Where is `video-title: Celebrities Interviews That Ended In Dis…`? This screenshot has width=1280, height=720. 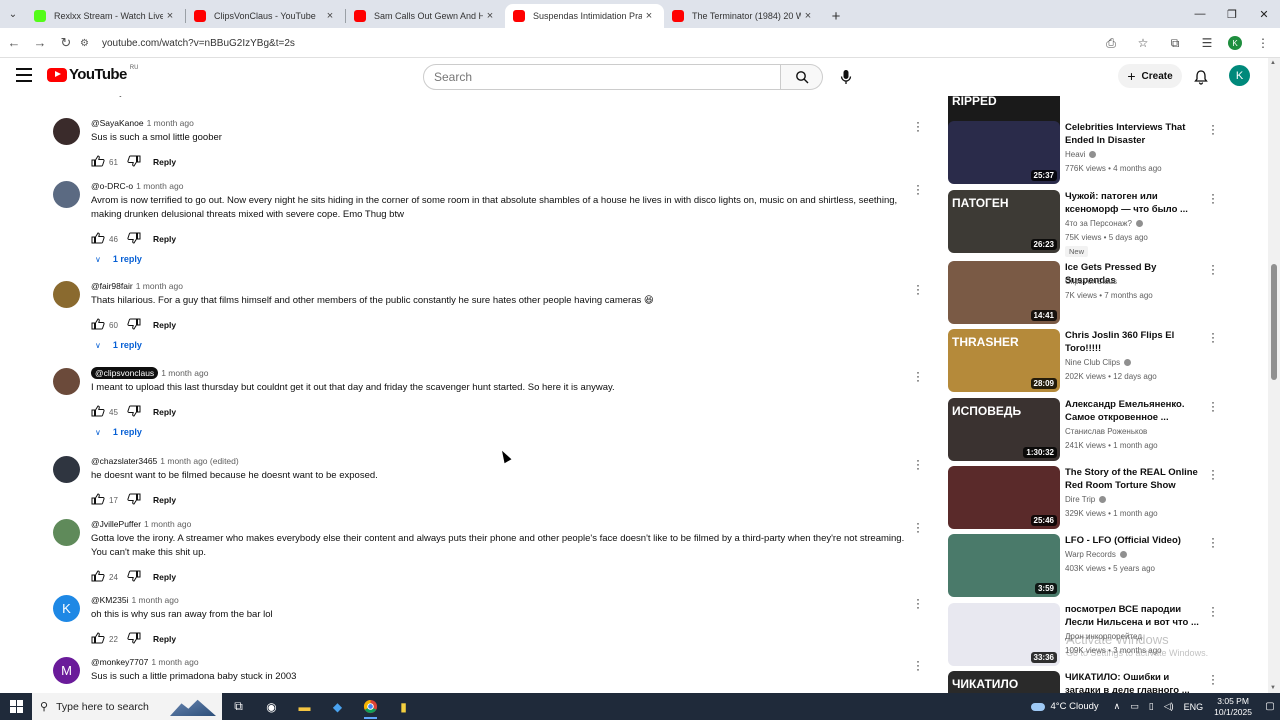 video-title: Celebrities Interviews That Ended In Dis… is located at coordinates (1133, 134).